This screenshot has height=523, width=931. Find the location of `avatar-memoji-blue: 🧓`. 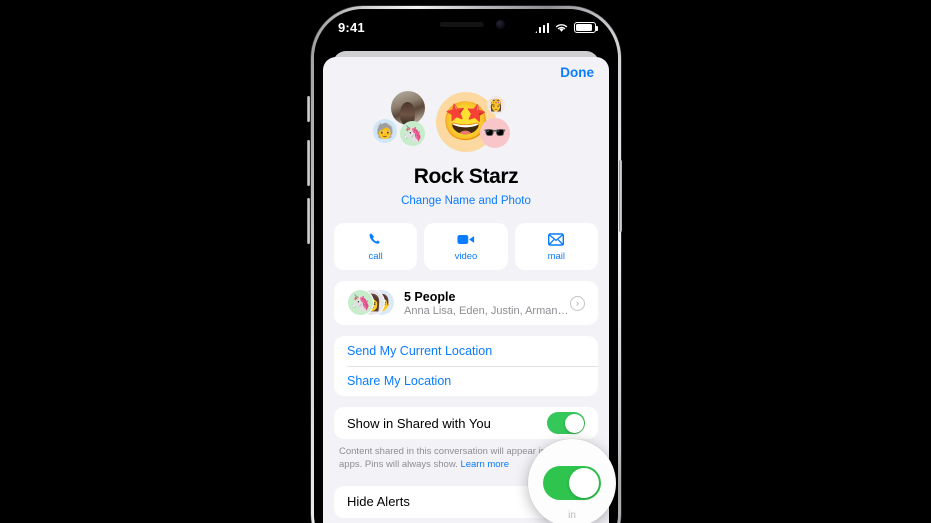

avatar-memoji-blue: 🧓 is located at coordinates (385, 131).